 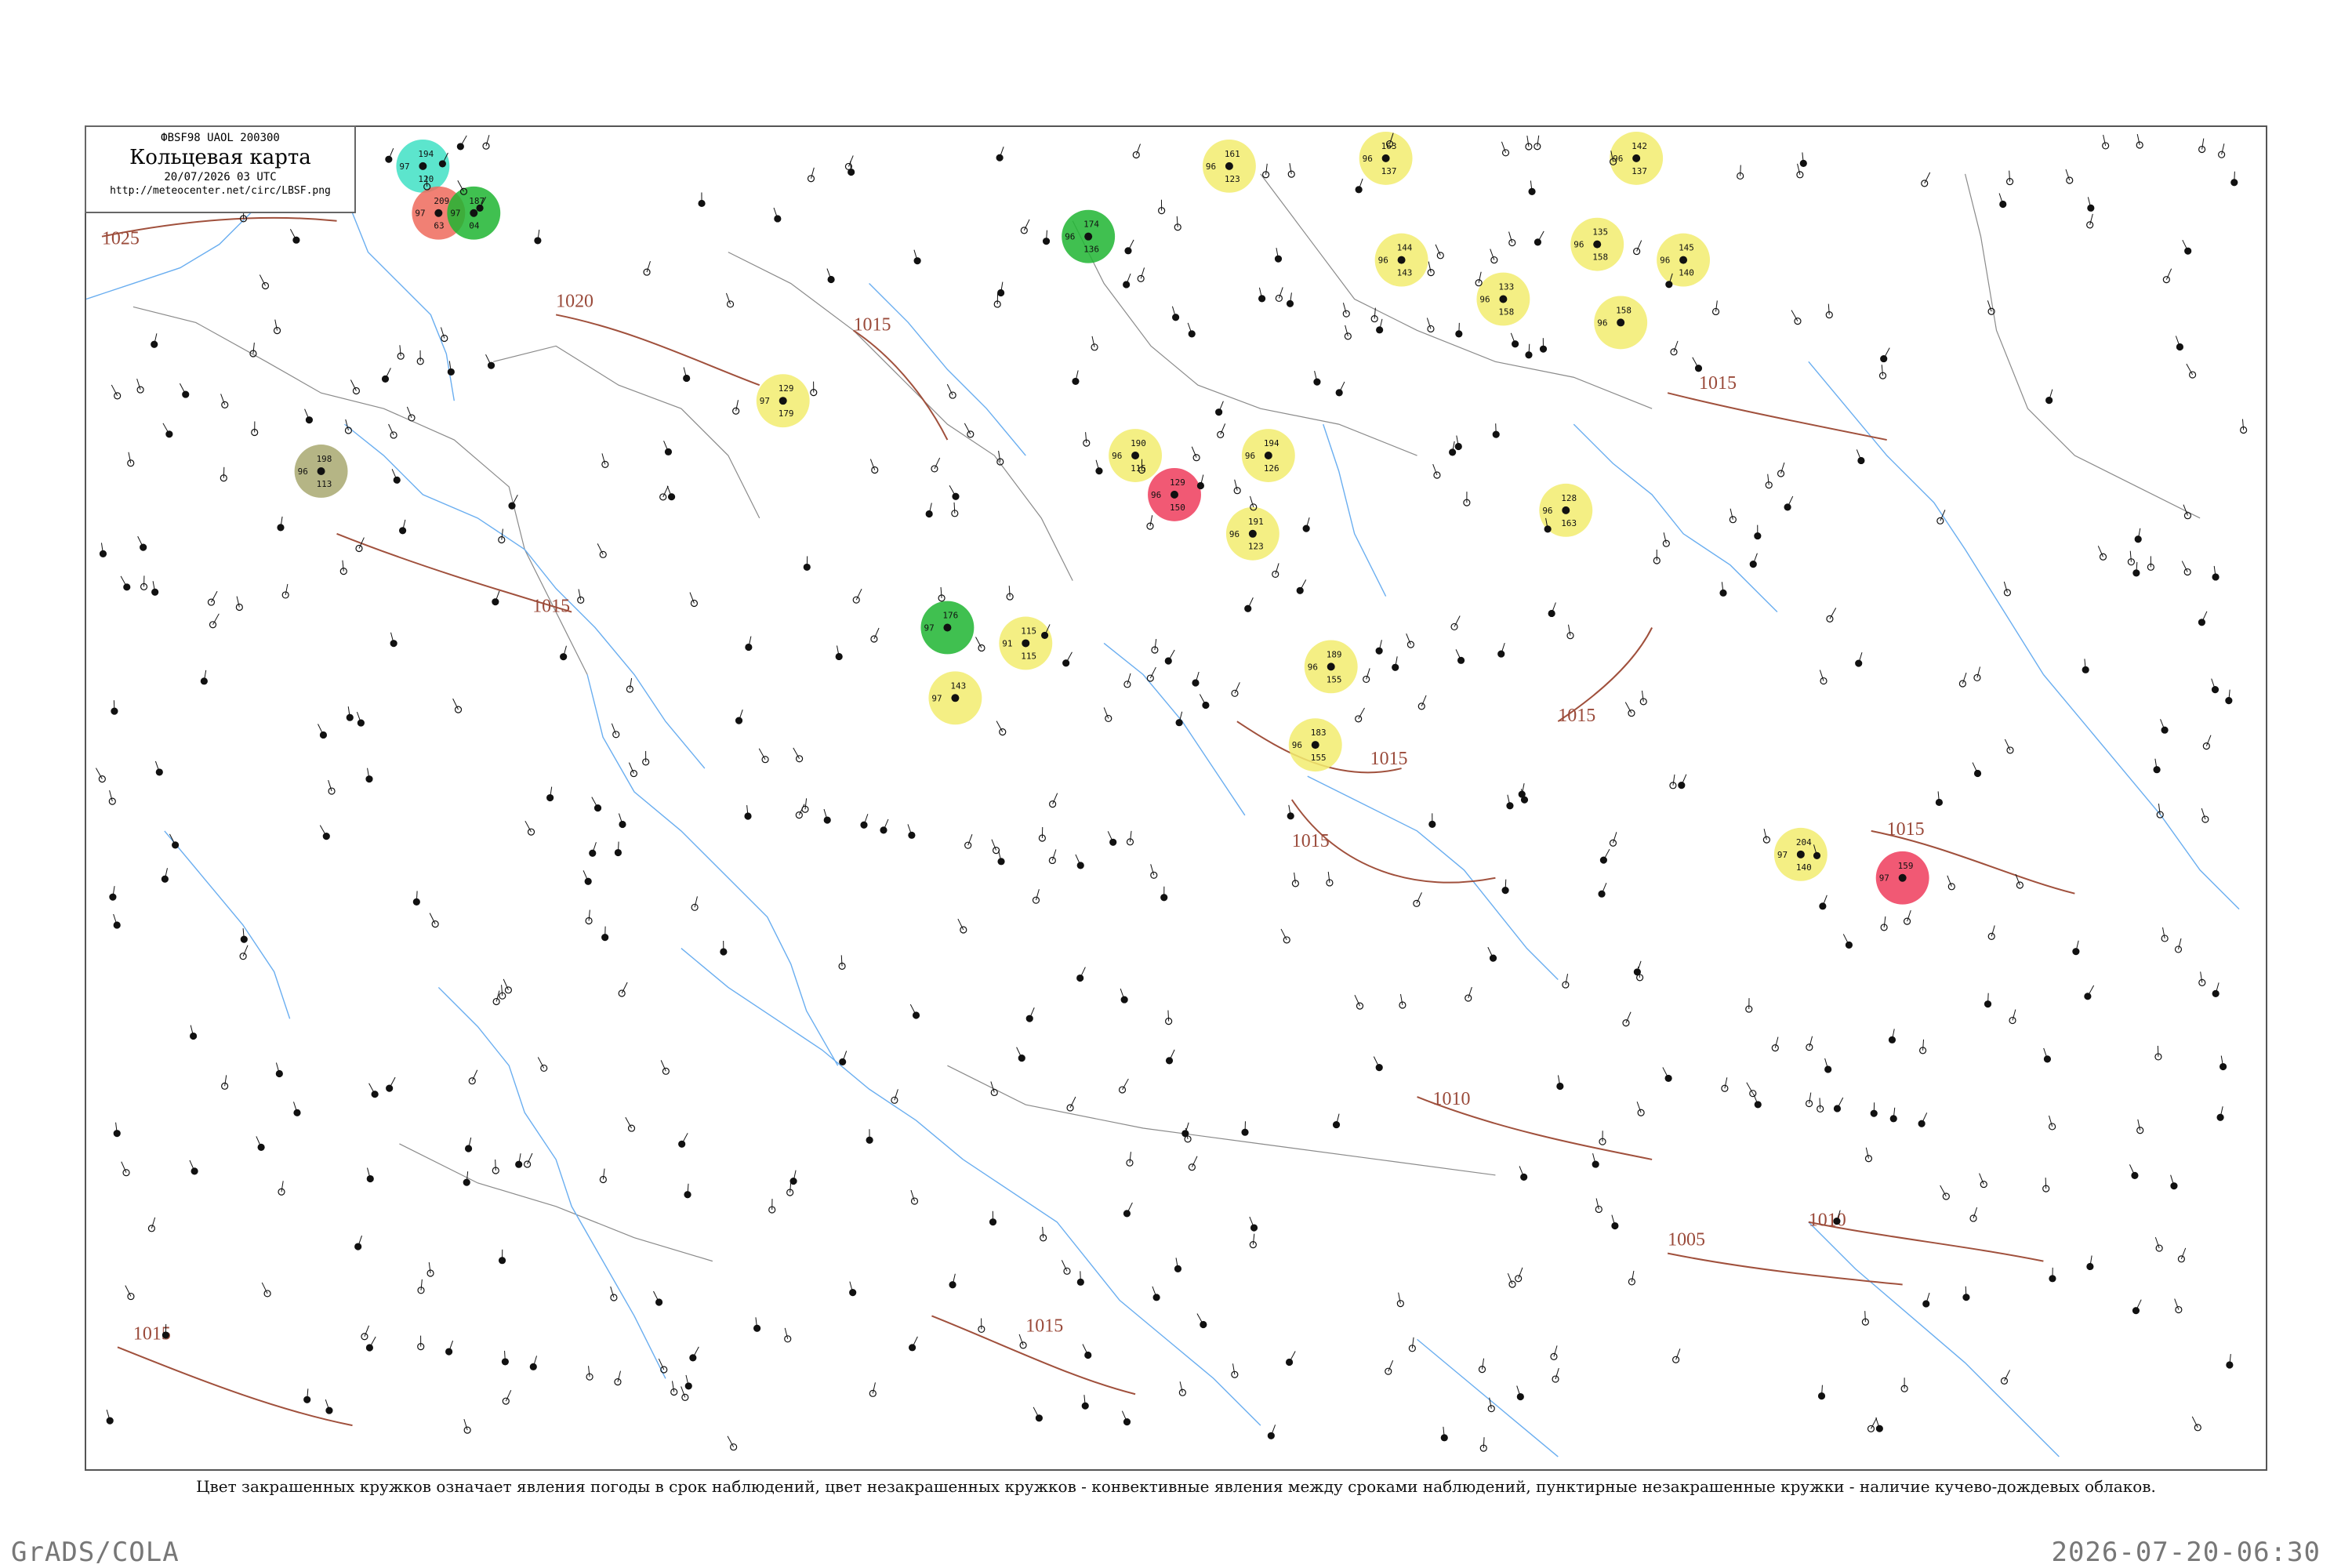 What do you see at coordinates (1389, 171) in the screenshot?
I see `station-bottom: 137` at bounding box center [1389, 171].